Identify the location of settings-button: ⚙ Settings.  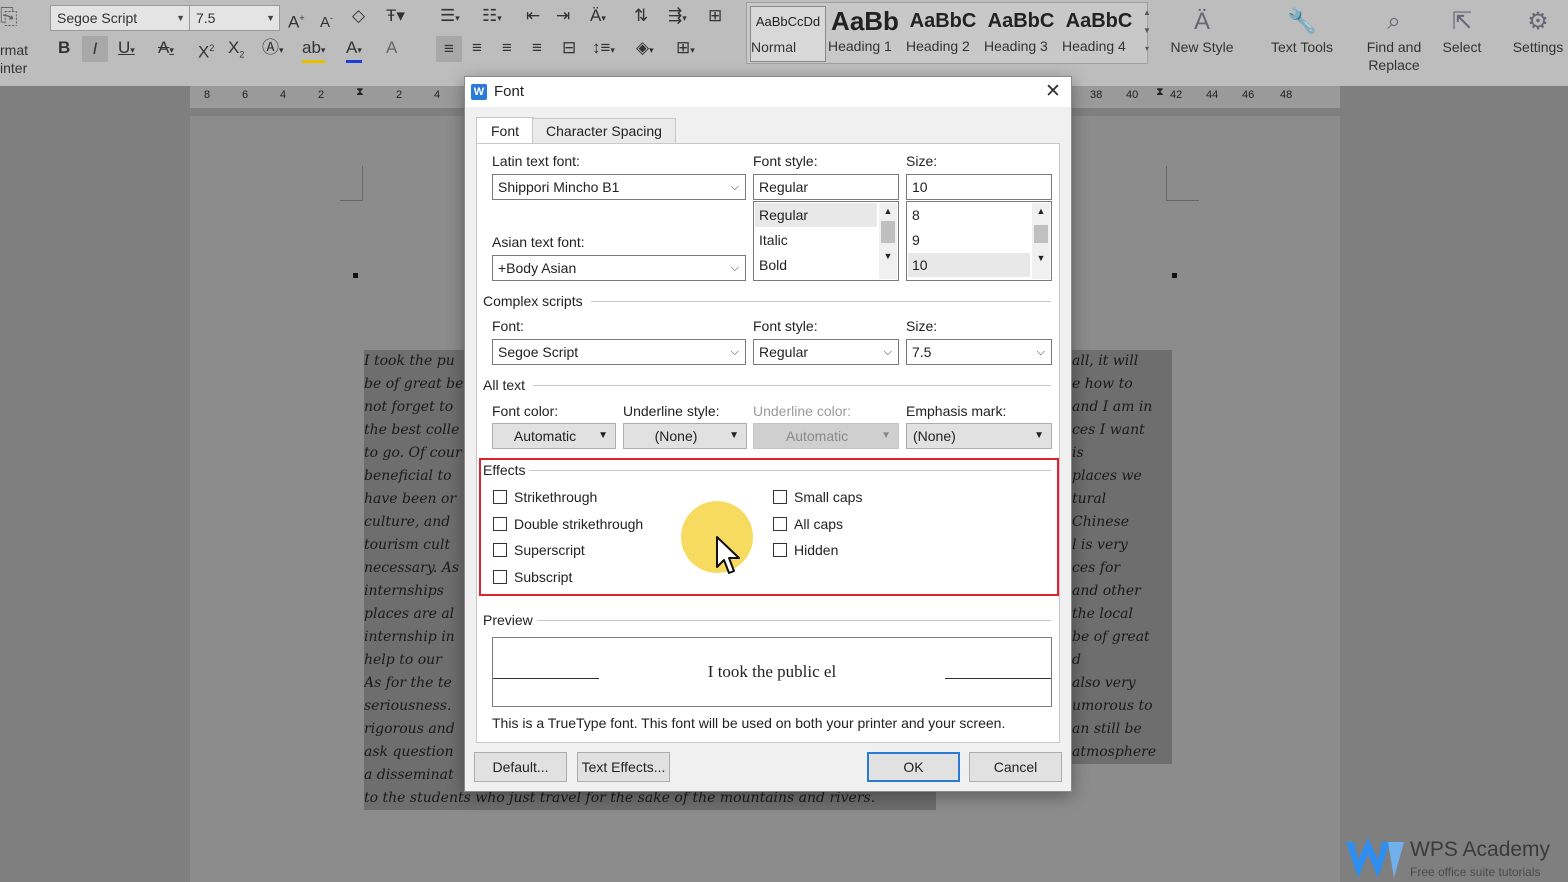
(1538, 31).